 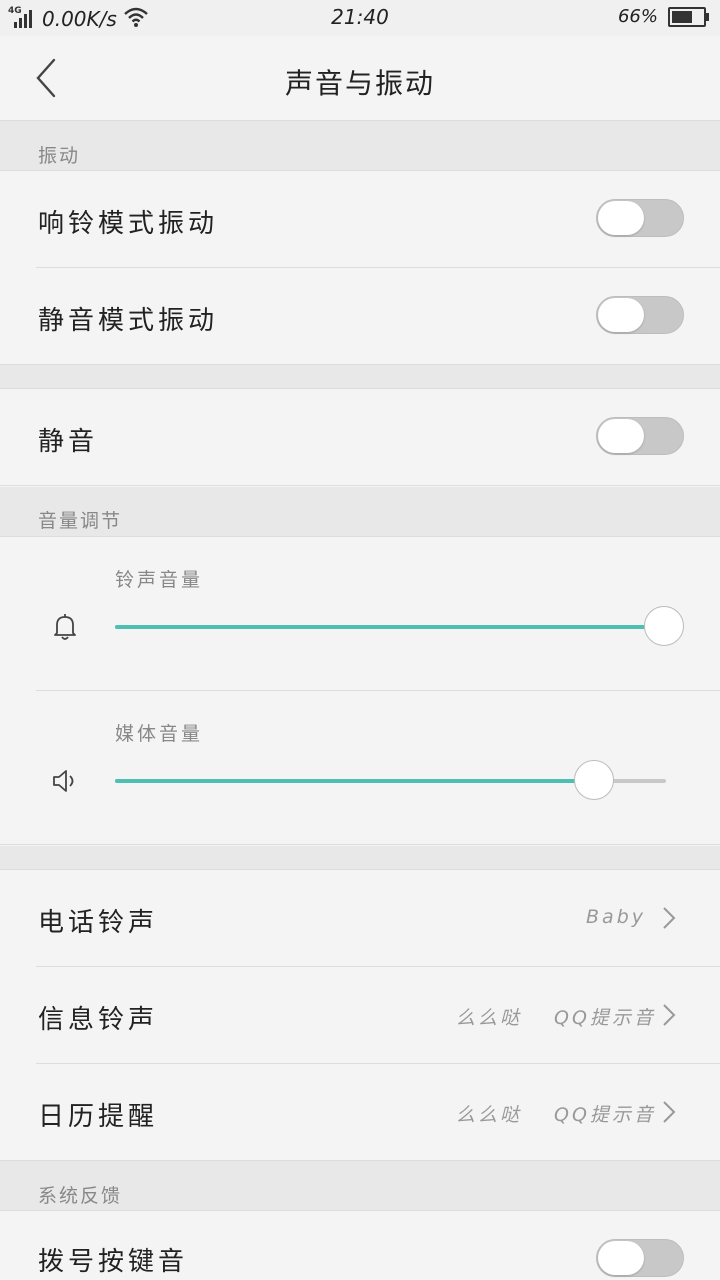 I want to click on message-ringtone-value-2: QQ提示音, so click(x=605, y=1018).